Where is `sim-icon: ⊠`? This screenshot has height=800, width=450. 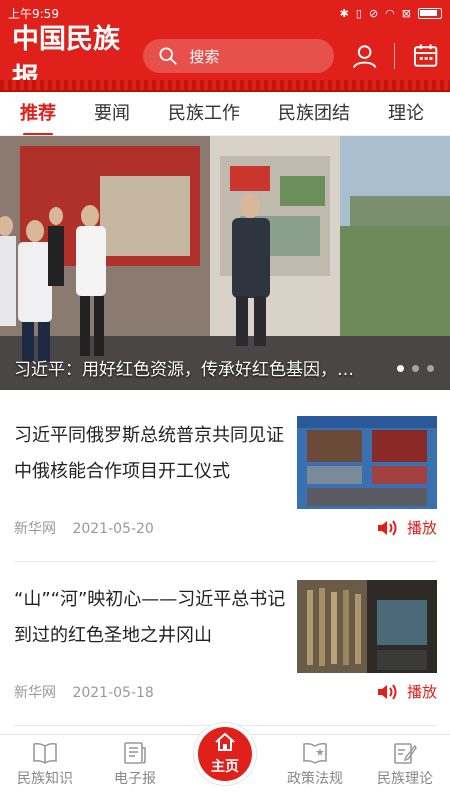 sim-icon: ⊠ is located at coordinates (406, 13).